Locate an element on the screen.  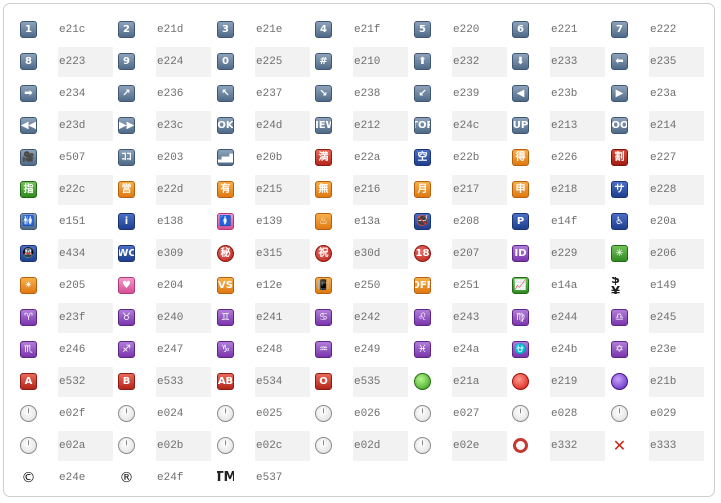
emoji-cell: 祝 e30d is located at coordinates (359, 254).